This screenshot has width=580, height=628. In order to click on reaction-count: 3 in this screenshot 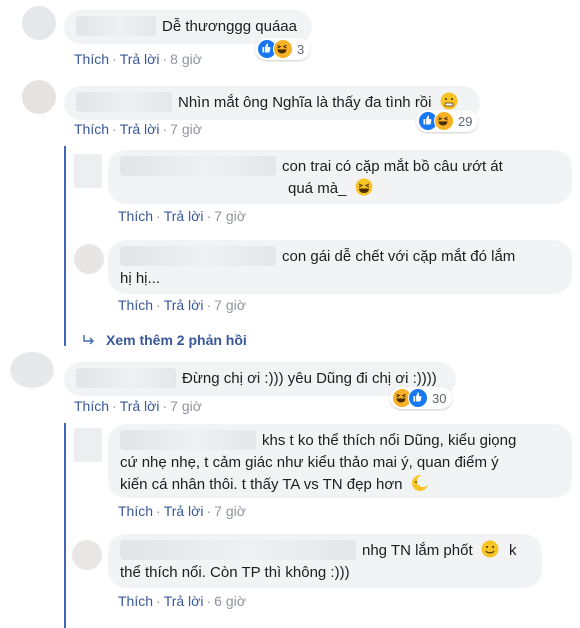, I will do `click(301, 49)`.